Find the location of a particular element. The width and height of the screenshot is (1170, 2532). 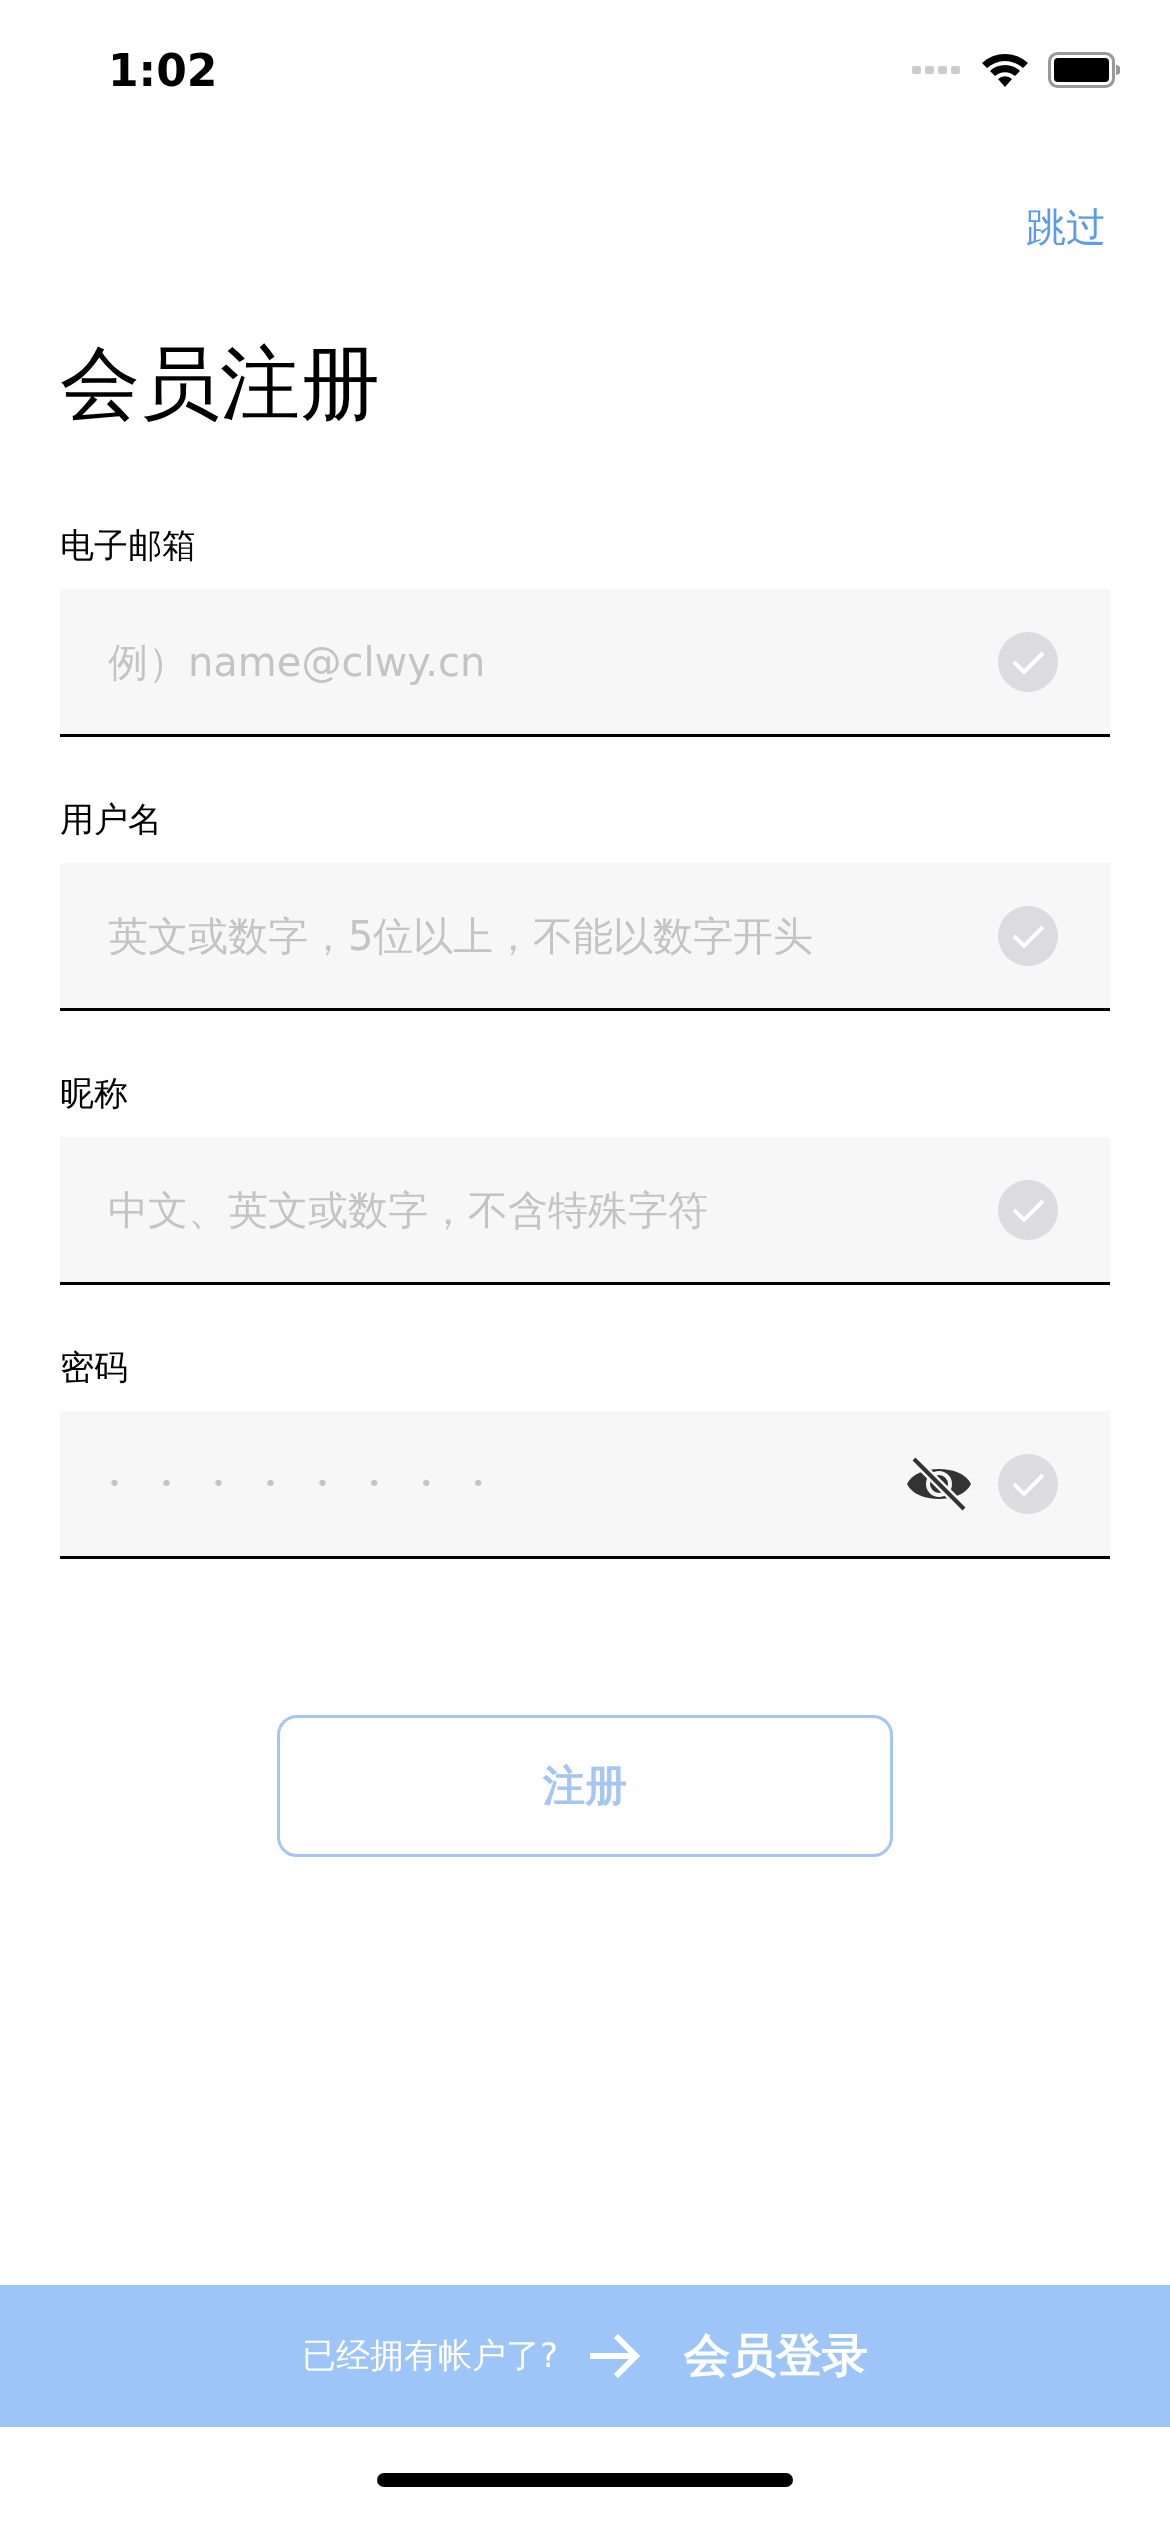

status-time: 1:02 is located at coordinates (163, 70).